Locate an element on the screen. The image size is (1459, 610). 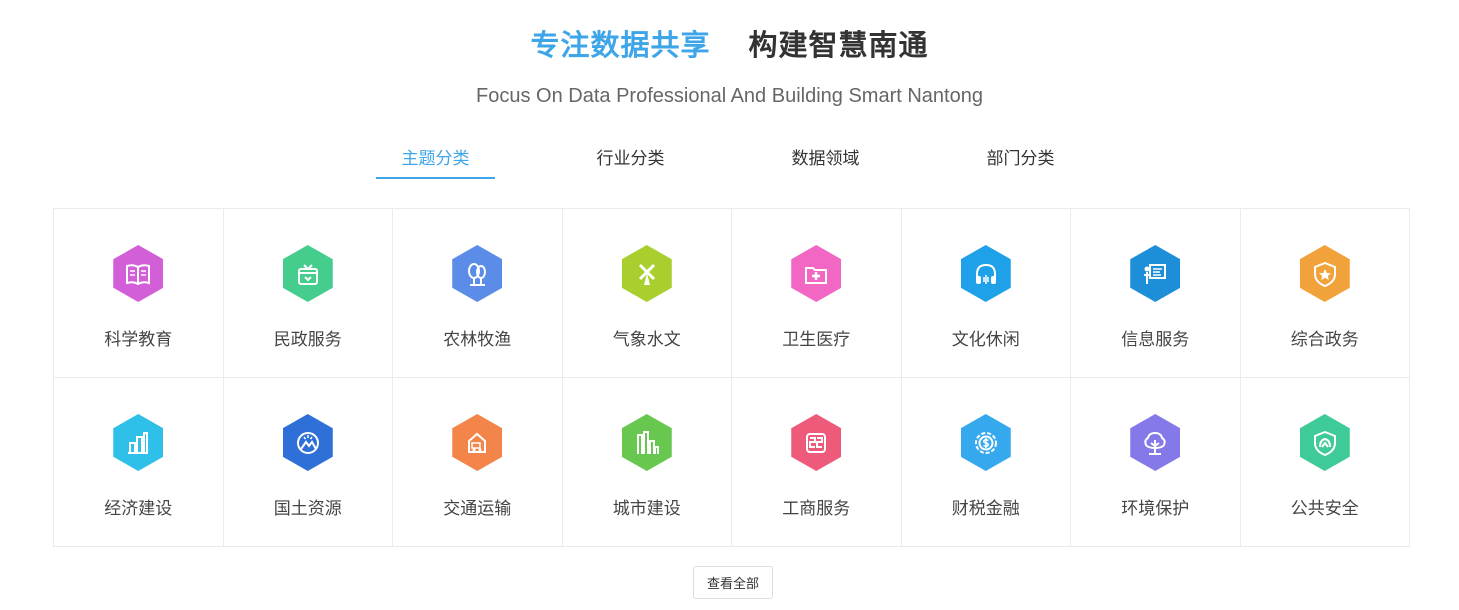
category-item: 民政服务 is located at coordinates (308, 293).